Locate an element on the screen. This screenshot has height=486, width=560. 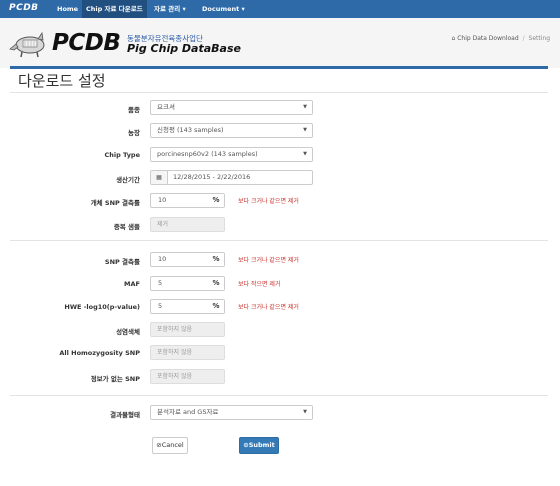
nav-brand: PCDB is located at coordinates (24, 8).